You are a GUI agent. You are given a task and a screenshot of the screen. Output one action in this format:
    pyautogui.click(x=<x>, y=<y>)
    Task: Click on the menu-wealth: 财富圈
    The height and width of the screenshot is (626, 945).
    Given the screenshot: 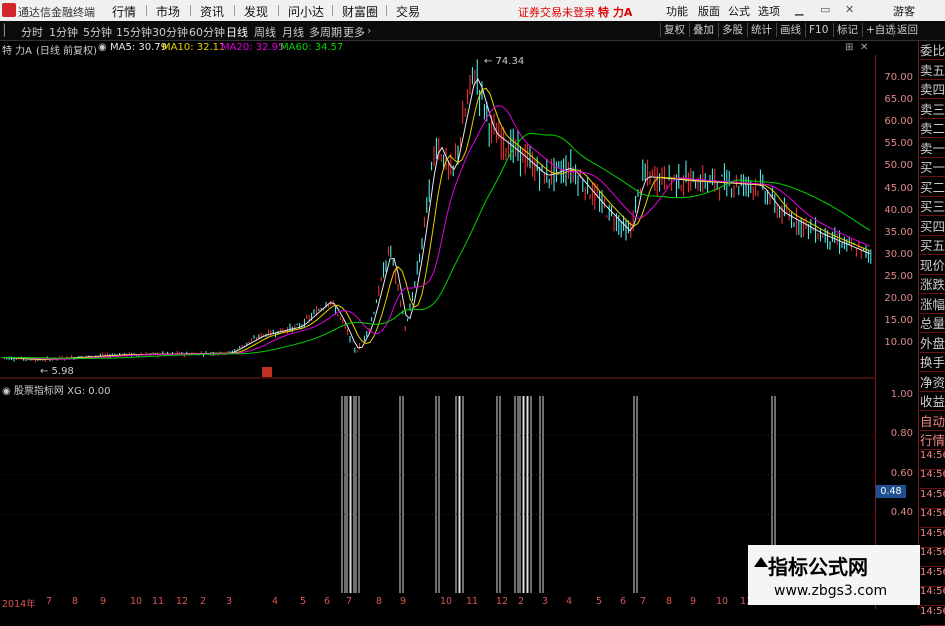 What is the action you would take?
    pyautogui.click(x=360, y=11)
    